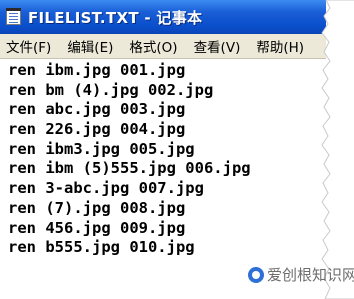 This screenshot has width=354, height=299. I want to click on torn-edge, so click(337, 149).